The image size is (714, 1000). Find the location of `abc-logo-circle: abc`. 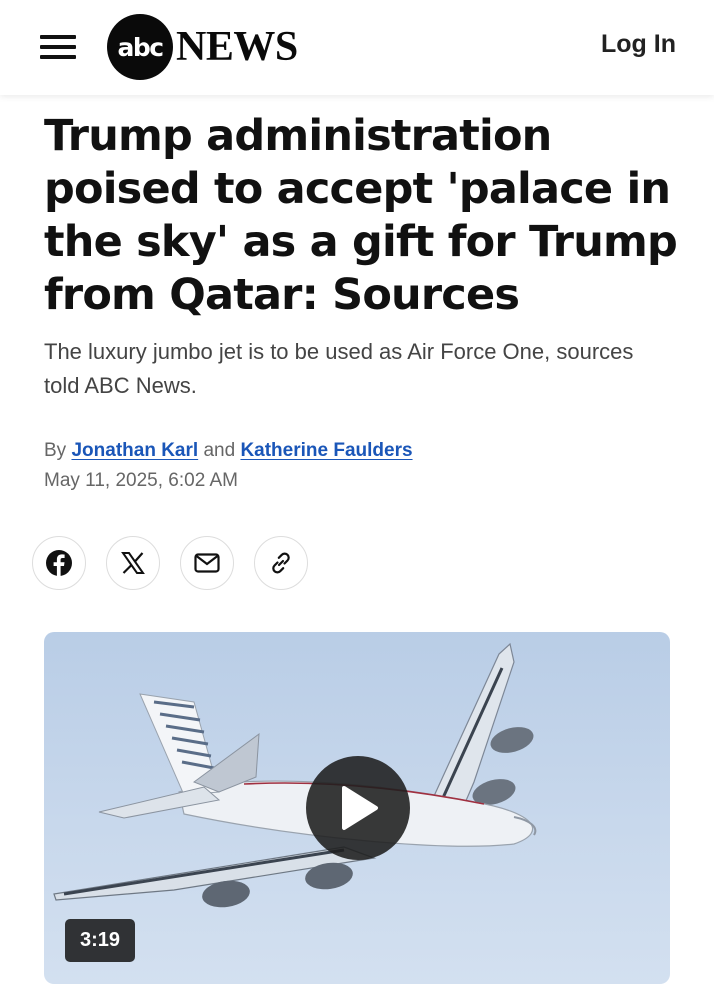

abc-logo-circle: abc is located at coordinates (140, 47).